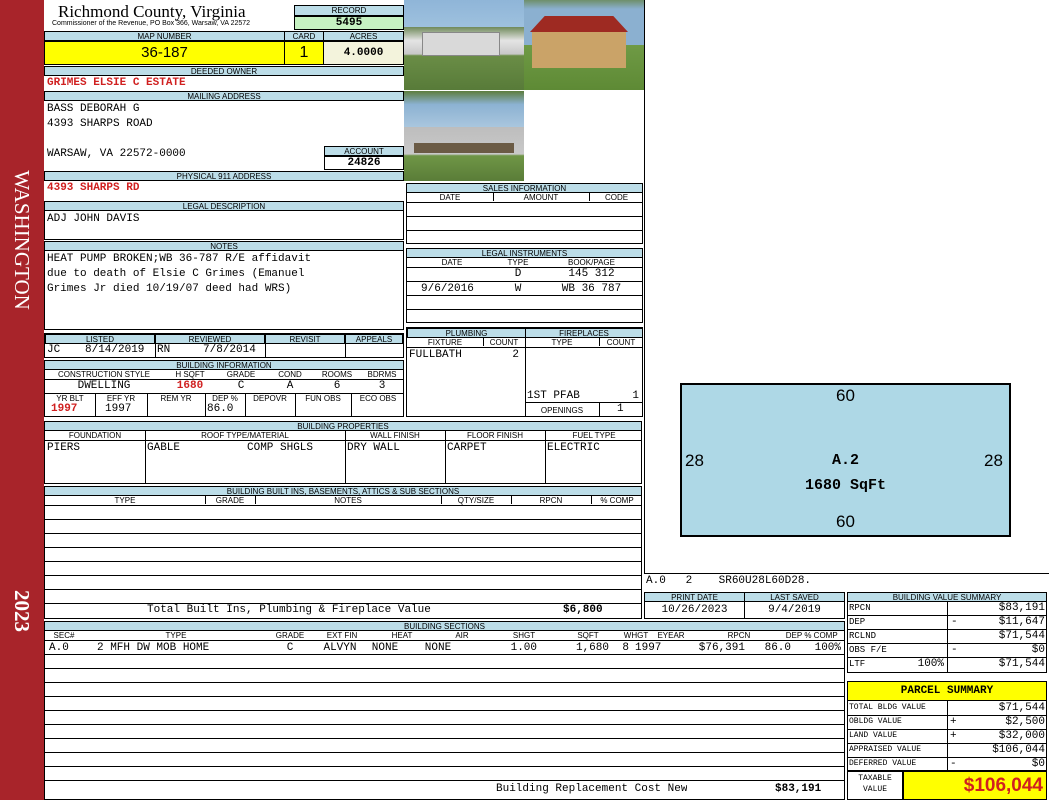  What do you see at coordinates (224, 176) in the screenshot?
I see `physical-label: PHYSICAL 911 ADDRESS` at bounding box center [224, 176].